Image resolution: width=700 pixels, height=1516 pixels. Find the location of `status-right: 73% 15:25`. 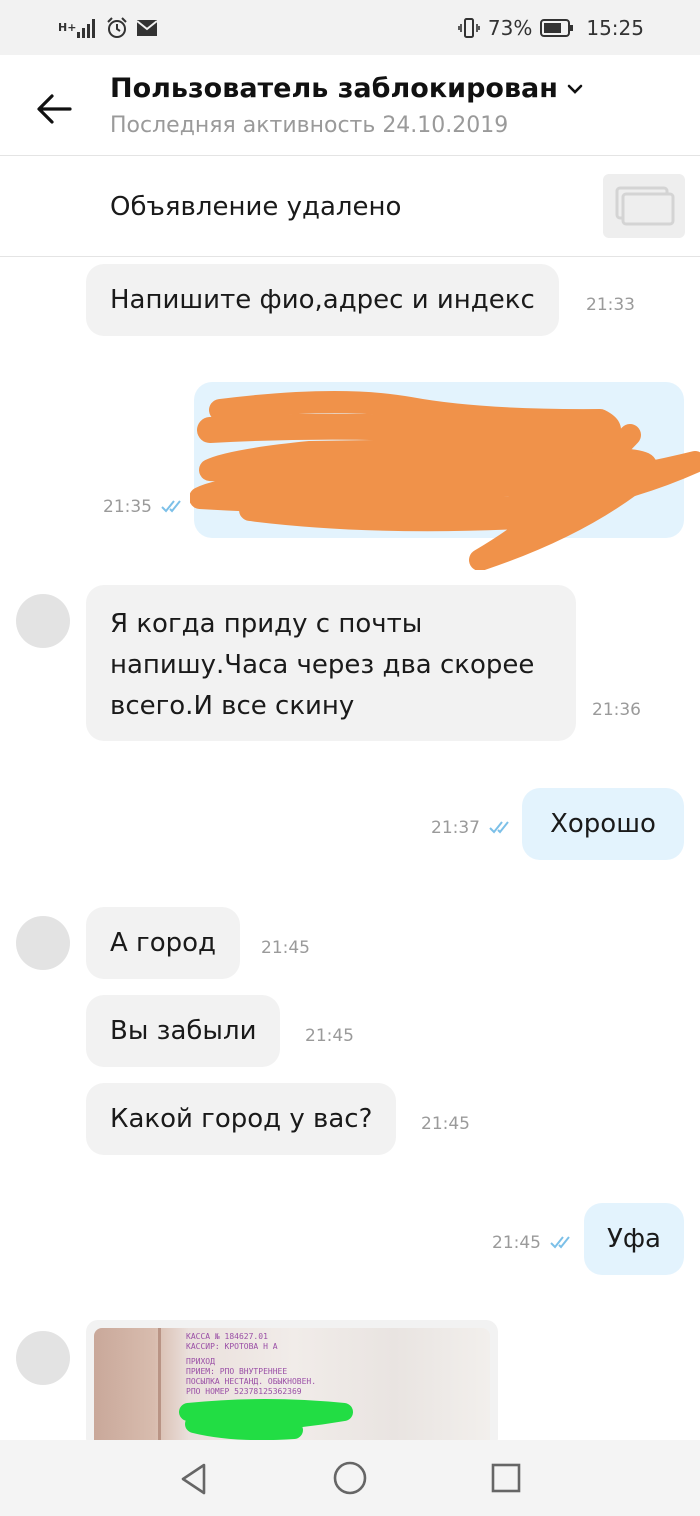

status-right: 73% 15:25 is located at coordinates (551, 28).